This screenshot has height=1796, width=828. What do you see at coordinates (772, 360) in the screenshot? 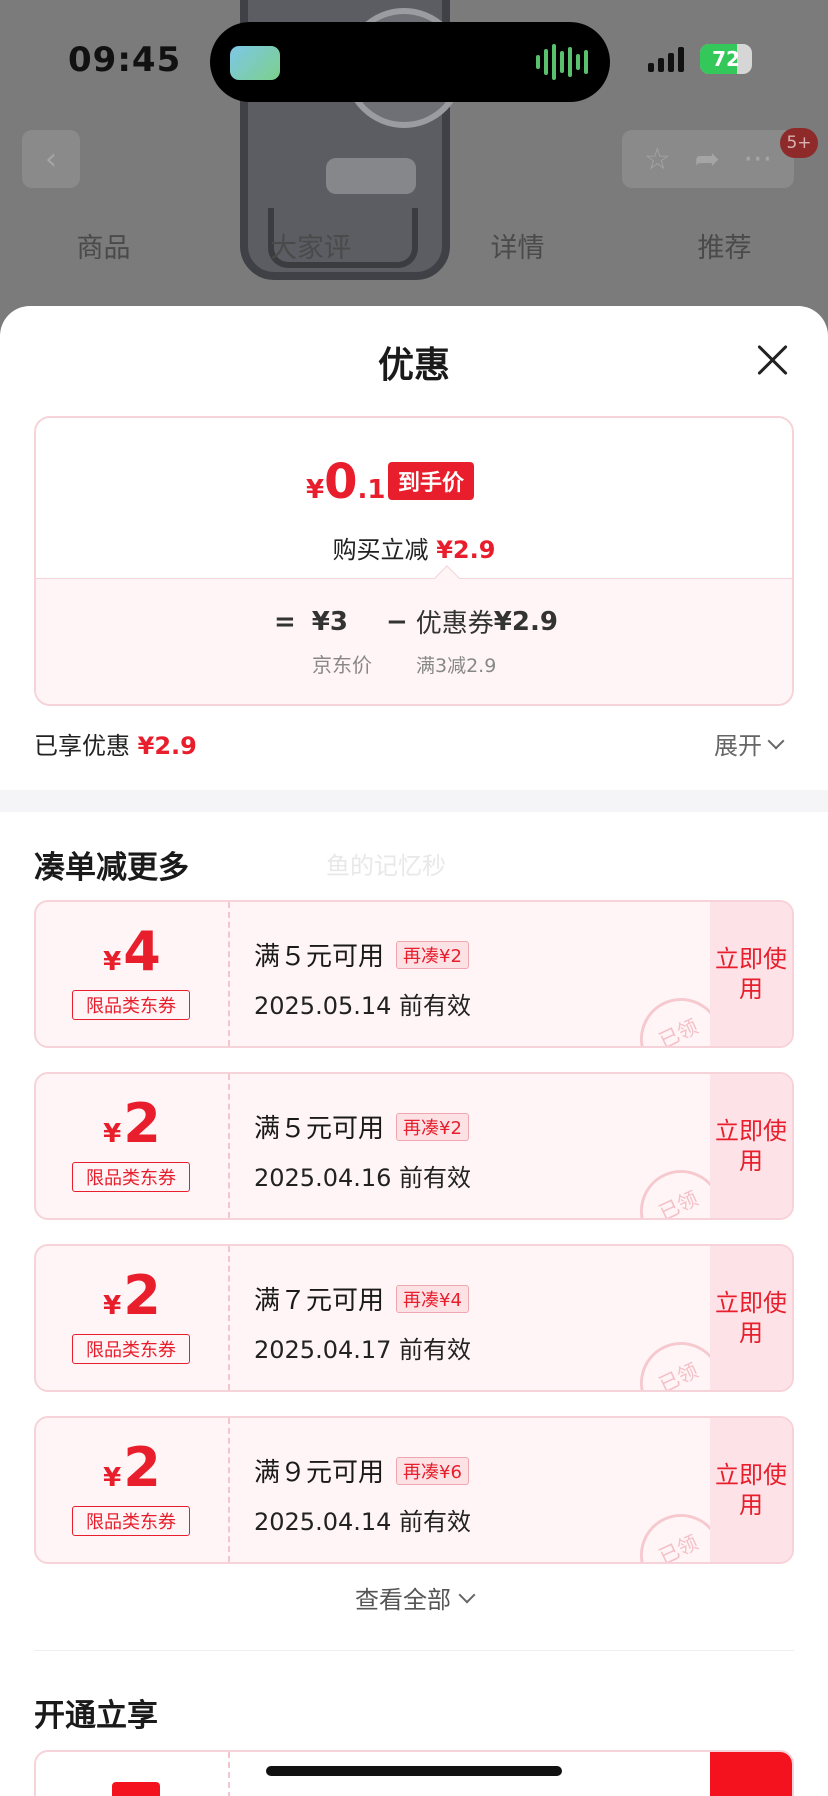
I see `close-icon` at bounding box center [772, 360].